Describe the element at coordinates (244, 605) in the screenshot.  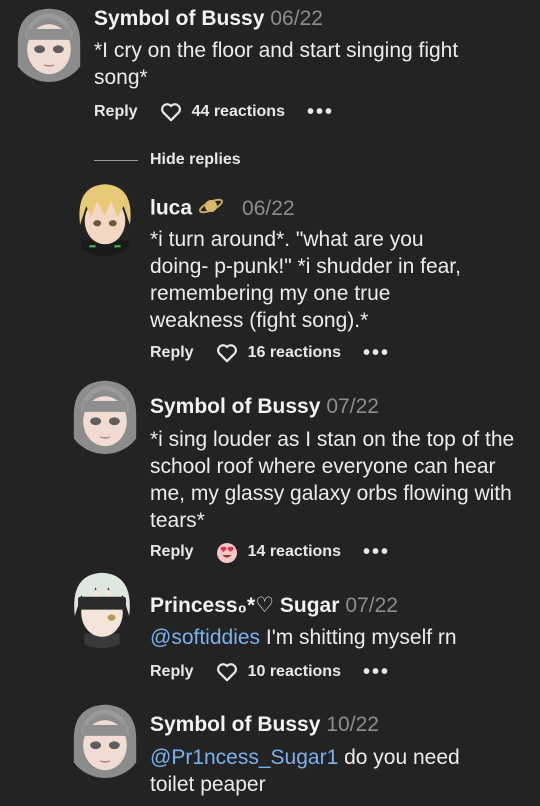
I see `comment-author: Princess₀*♡ Sugar` at that location.